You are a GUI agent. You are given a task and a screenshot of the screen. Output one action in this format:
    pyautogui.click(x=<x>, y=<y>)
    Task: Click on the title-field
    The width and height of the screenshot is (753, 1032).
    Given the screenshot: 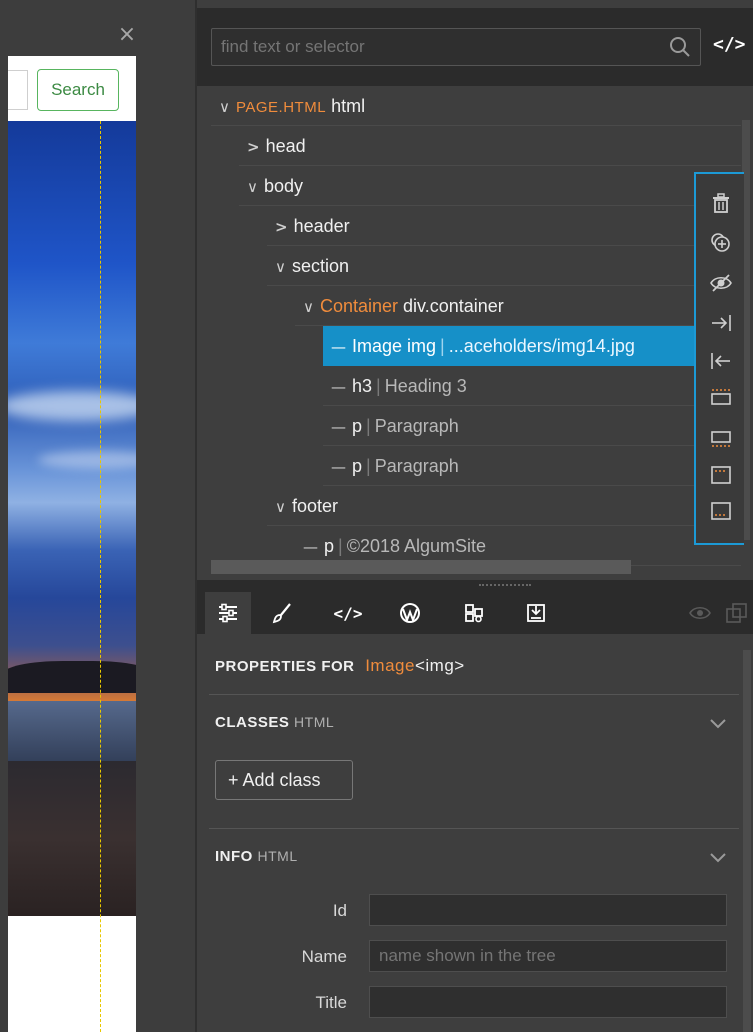 What is the action you would take?
    pyautogui.click(x=548, y=1002)
    